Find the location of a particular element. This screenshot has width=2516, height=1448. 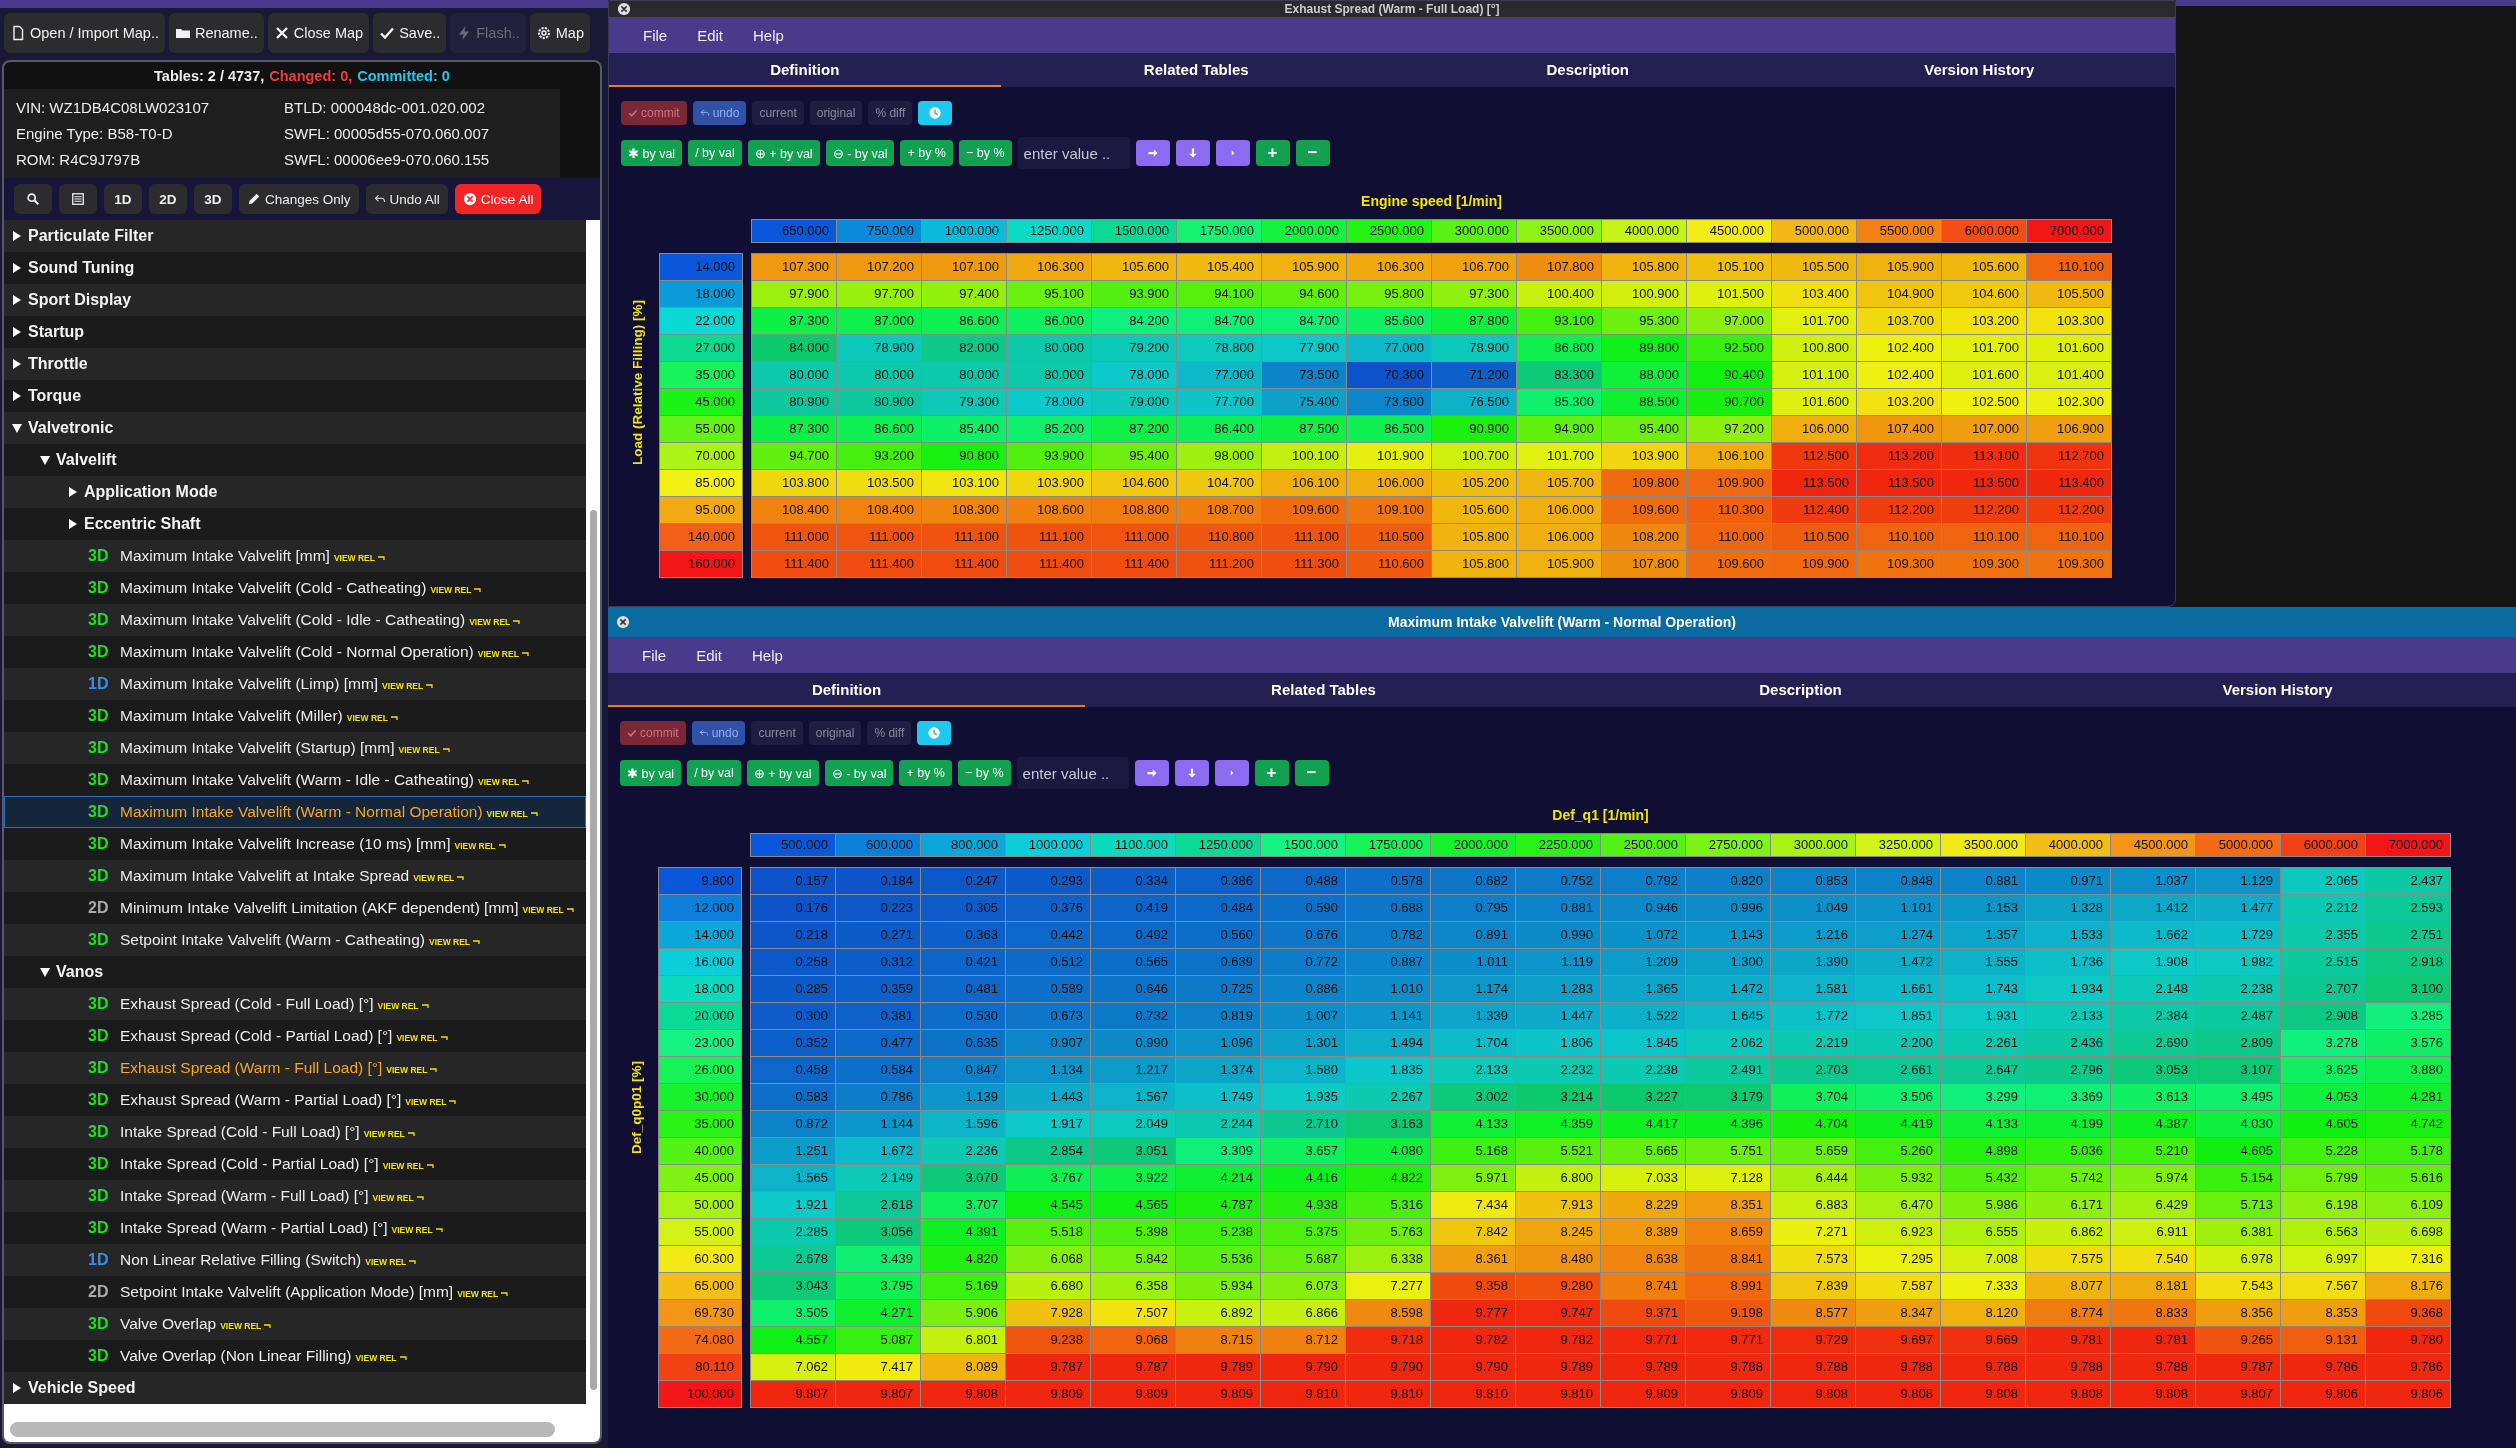

table-cell: 0.792 is located at coordinates (1643, 881).